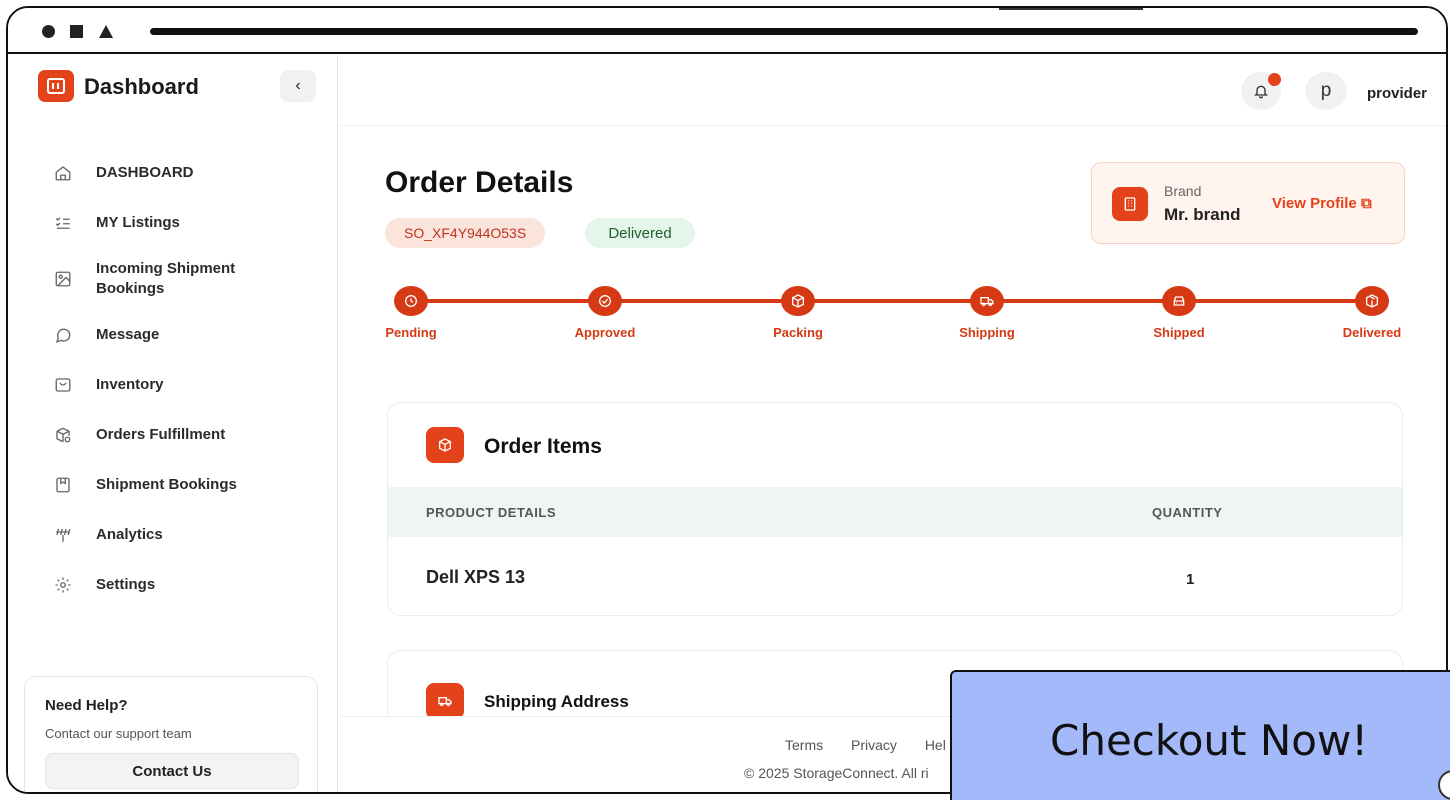  I want to click on sidebar-item-dashboard: DASHBOARD, so click(172, 173).